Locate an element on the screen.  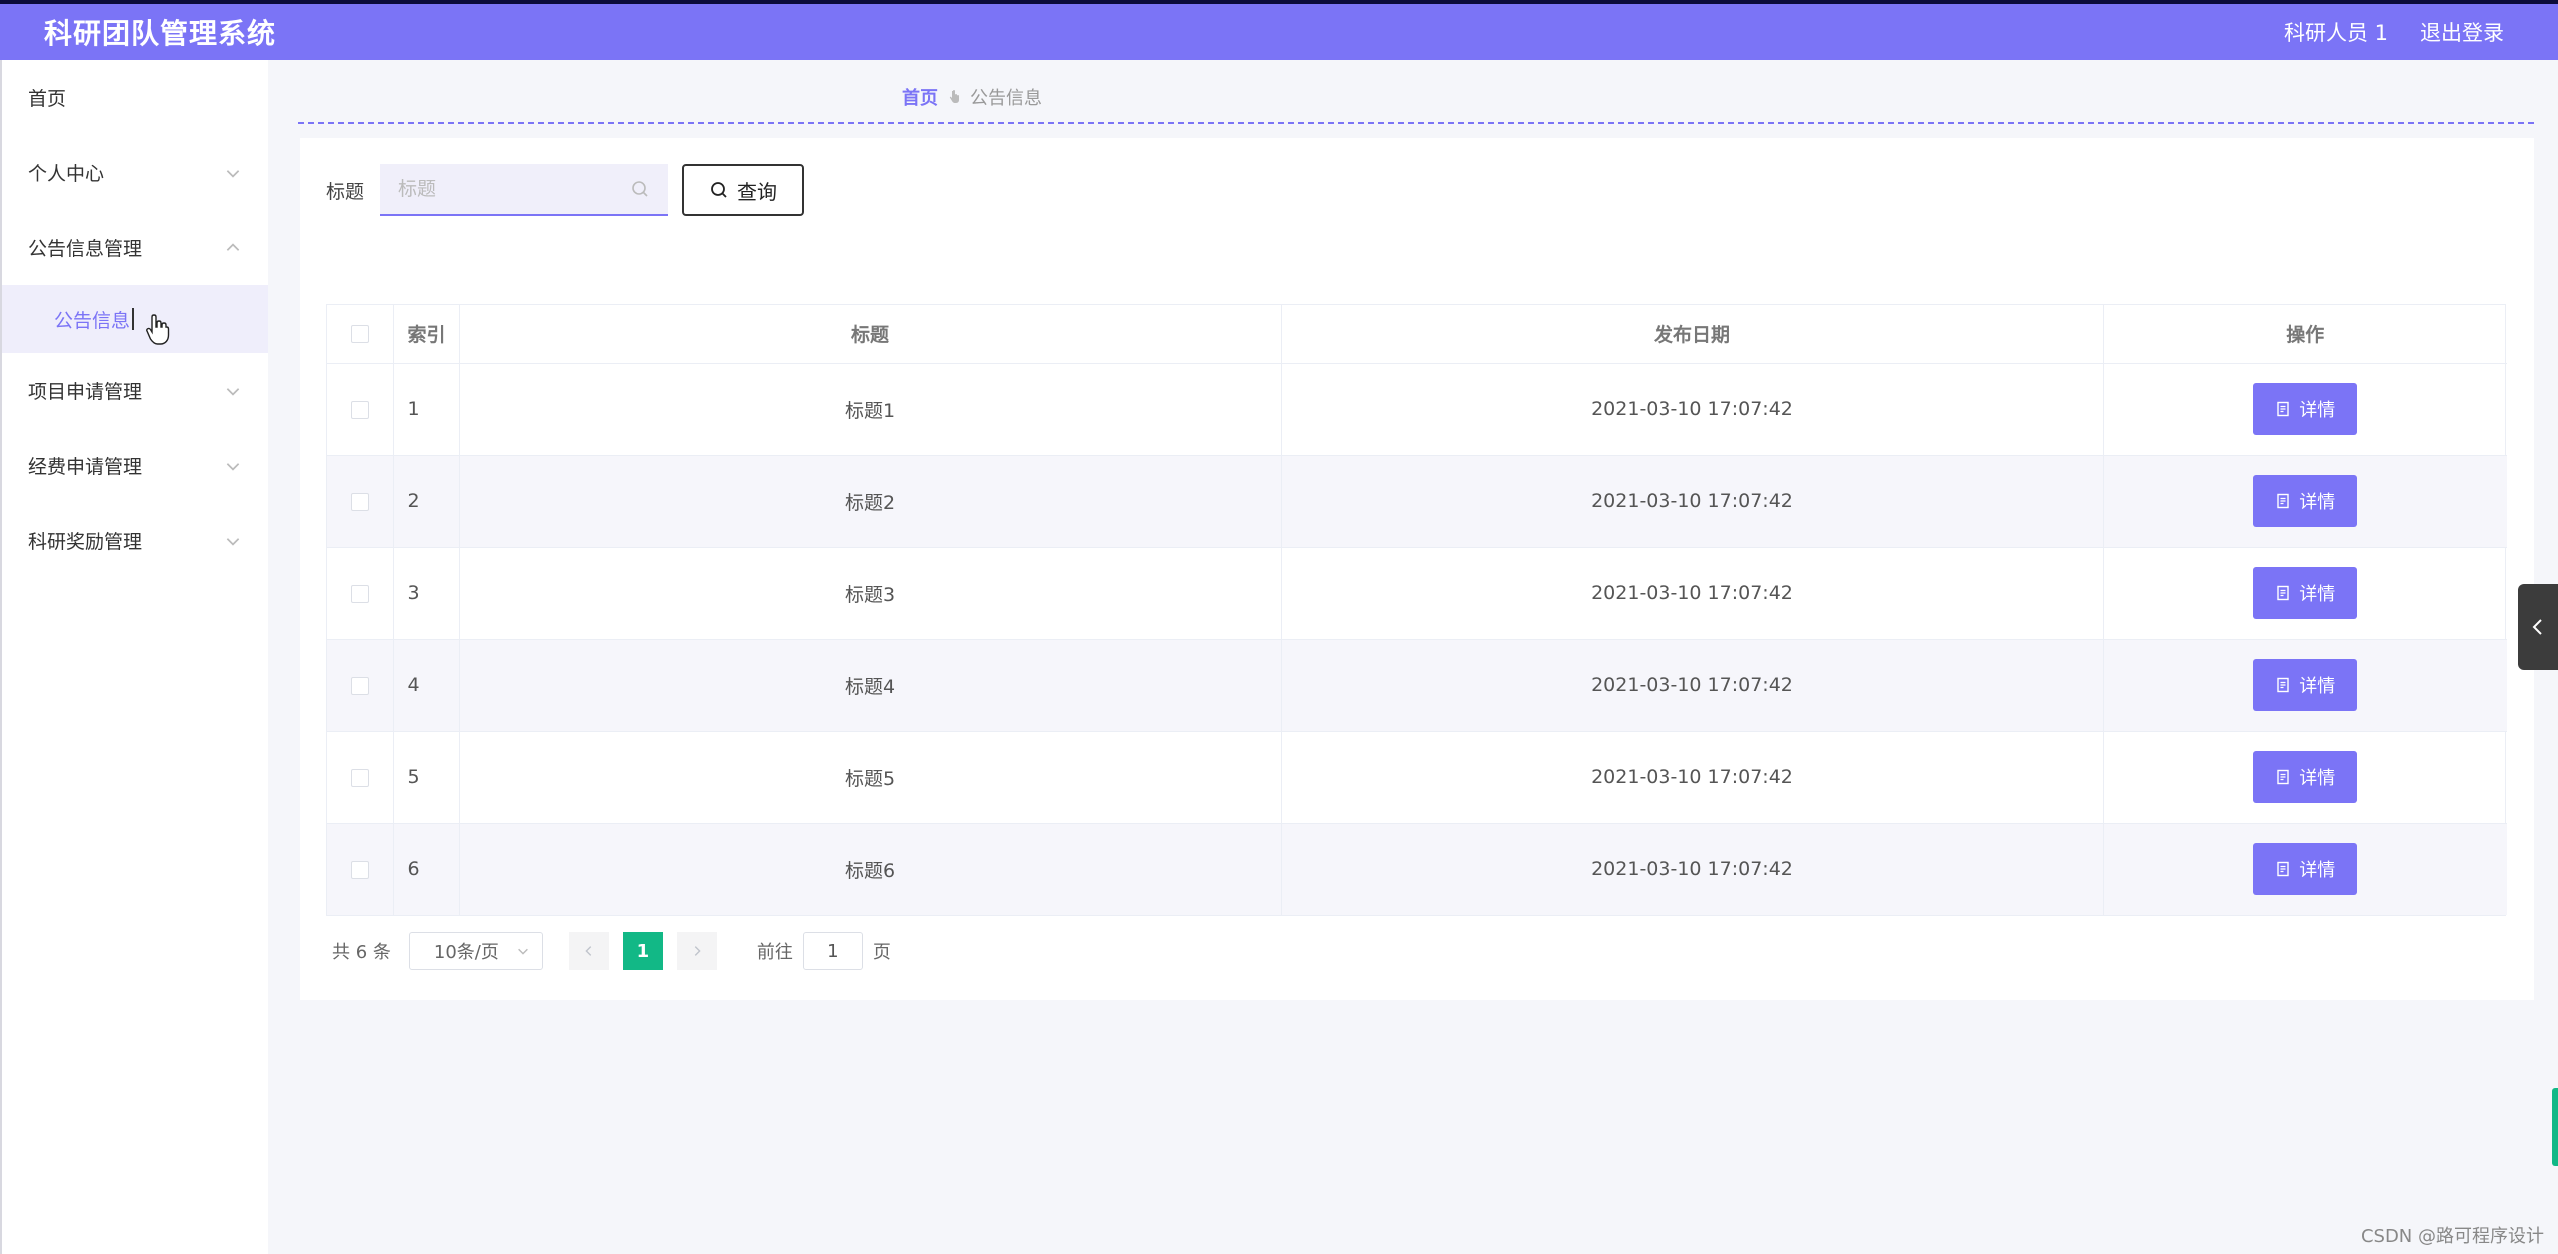
column-header-date: 发布日期 is located at coordinates (1692, 334).